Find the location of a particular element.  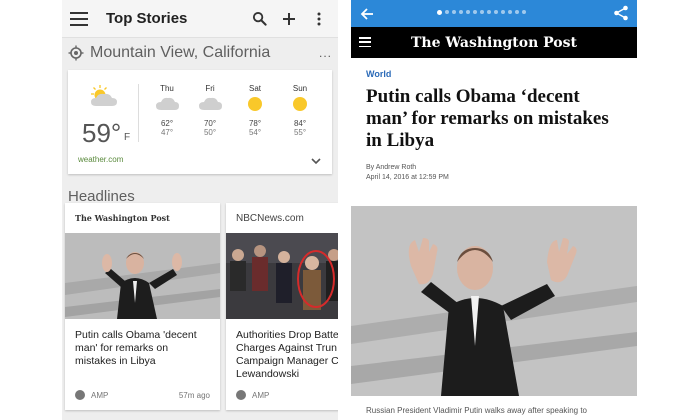

weather-divider is located at coordinates (138, 113).